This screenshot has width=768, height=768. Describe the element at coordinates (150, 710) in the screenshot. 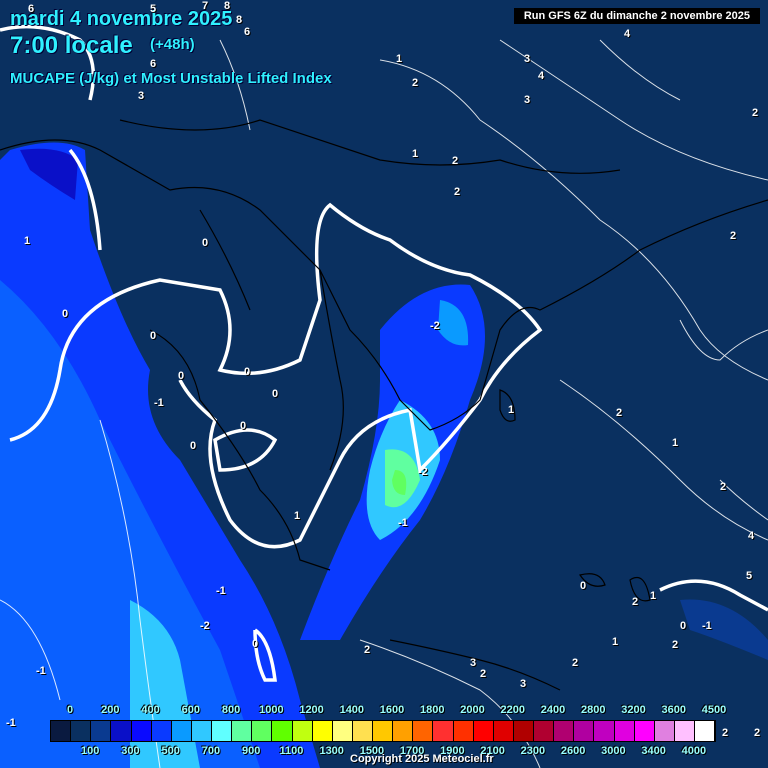

I see `legend-label-top: 400` at that location.